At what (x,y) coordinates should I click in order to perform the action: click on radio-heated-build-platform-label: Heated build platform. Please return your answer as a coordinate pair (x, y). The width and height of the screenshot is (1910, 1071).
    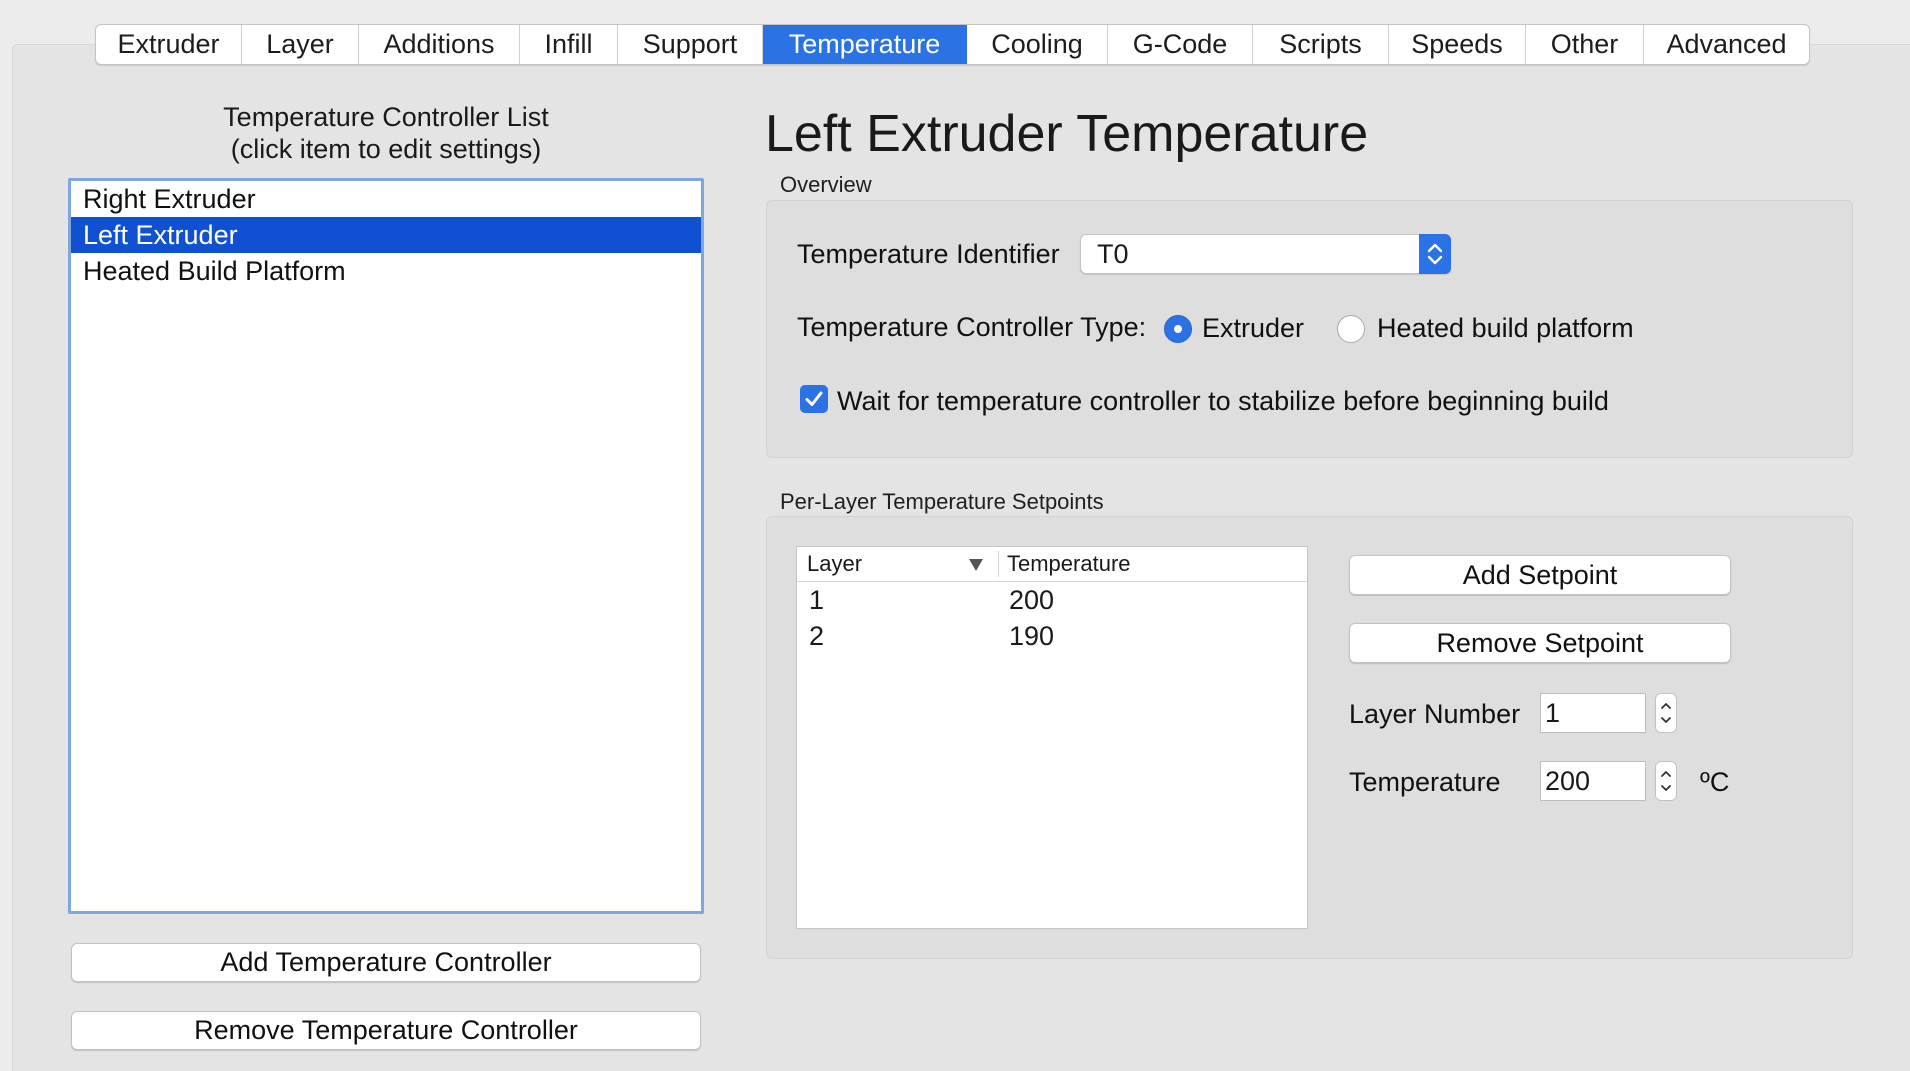
    Looking at the image, I should click on (1505, 328).